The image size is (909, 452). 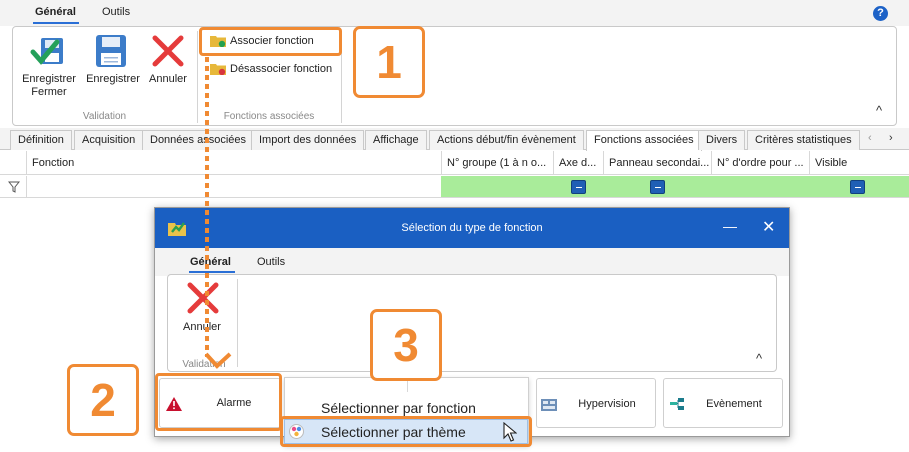 I want to click on save-icon, so click(x=111, y=51).